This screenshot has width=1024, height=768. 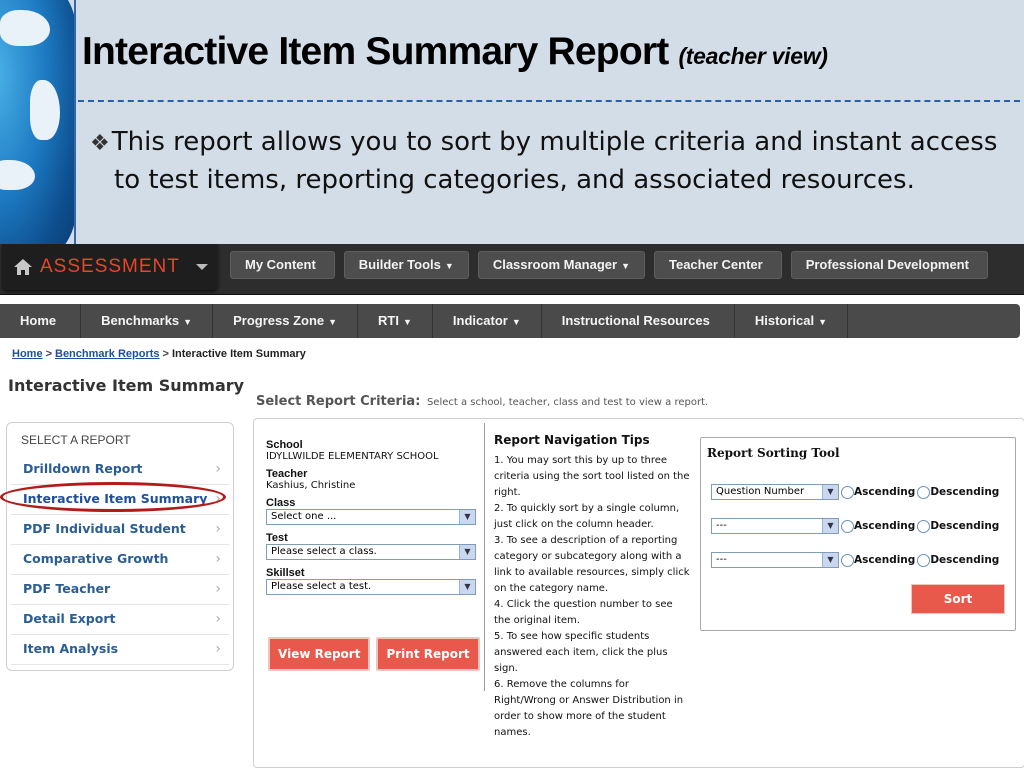 I want to click on sidebar-item-label: Interactive Item Summary, so click(x=115, y=498).